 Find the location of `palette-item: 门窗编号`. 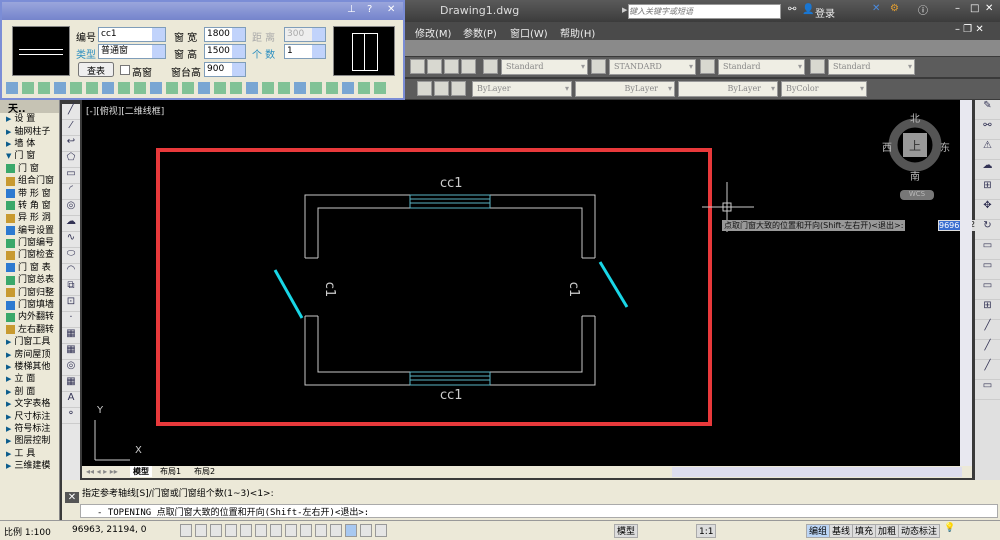

palette-item: 门窗编号 is located at coordinates (29, 243).